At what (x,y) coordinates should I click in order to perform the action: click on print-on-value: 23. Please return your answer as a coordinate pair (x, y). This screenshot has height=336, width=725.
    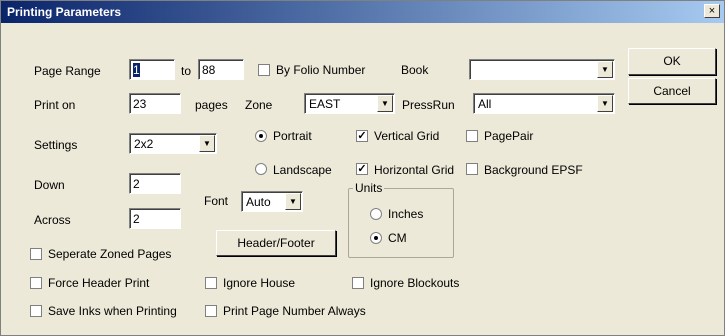
    Looking at the image, I should click on (140, 104).